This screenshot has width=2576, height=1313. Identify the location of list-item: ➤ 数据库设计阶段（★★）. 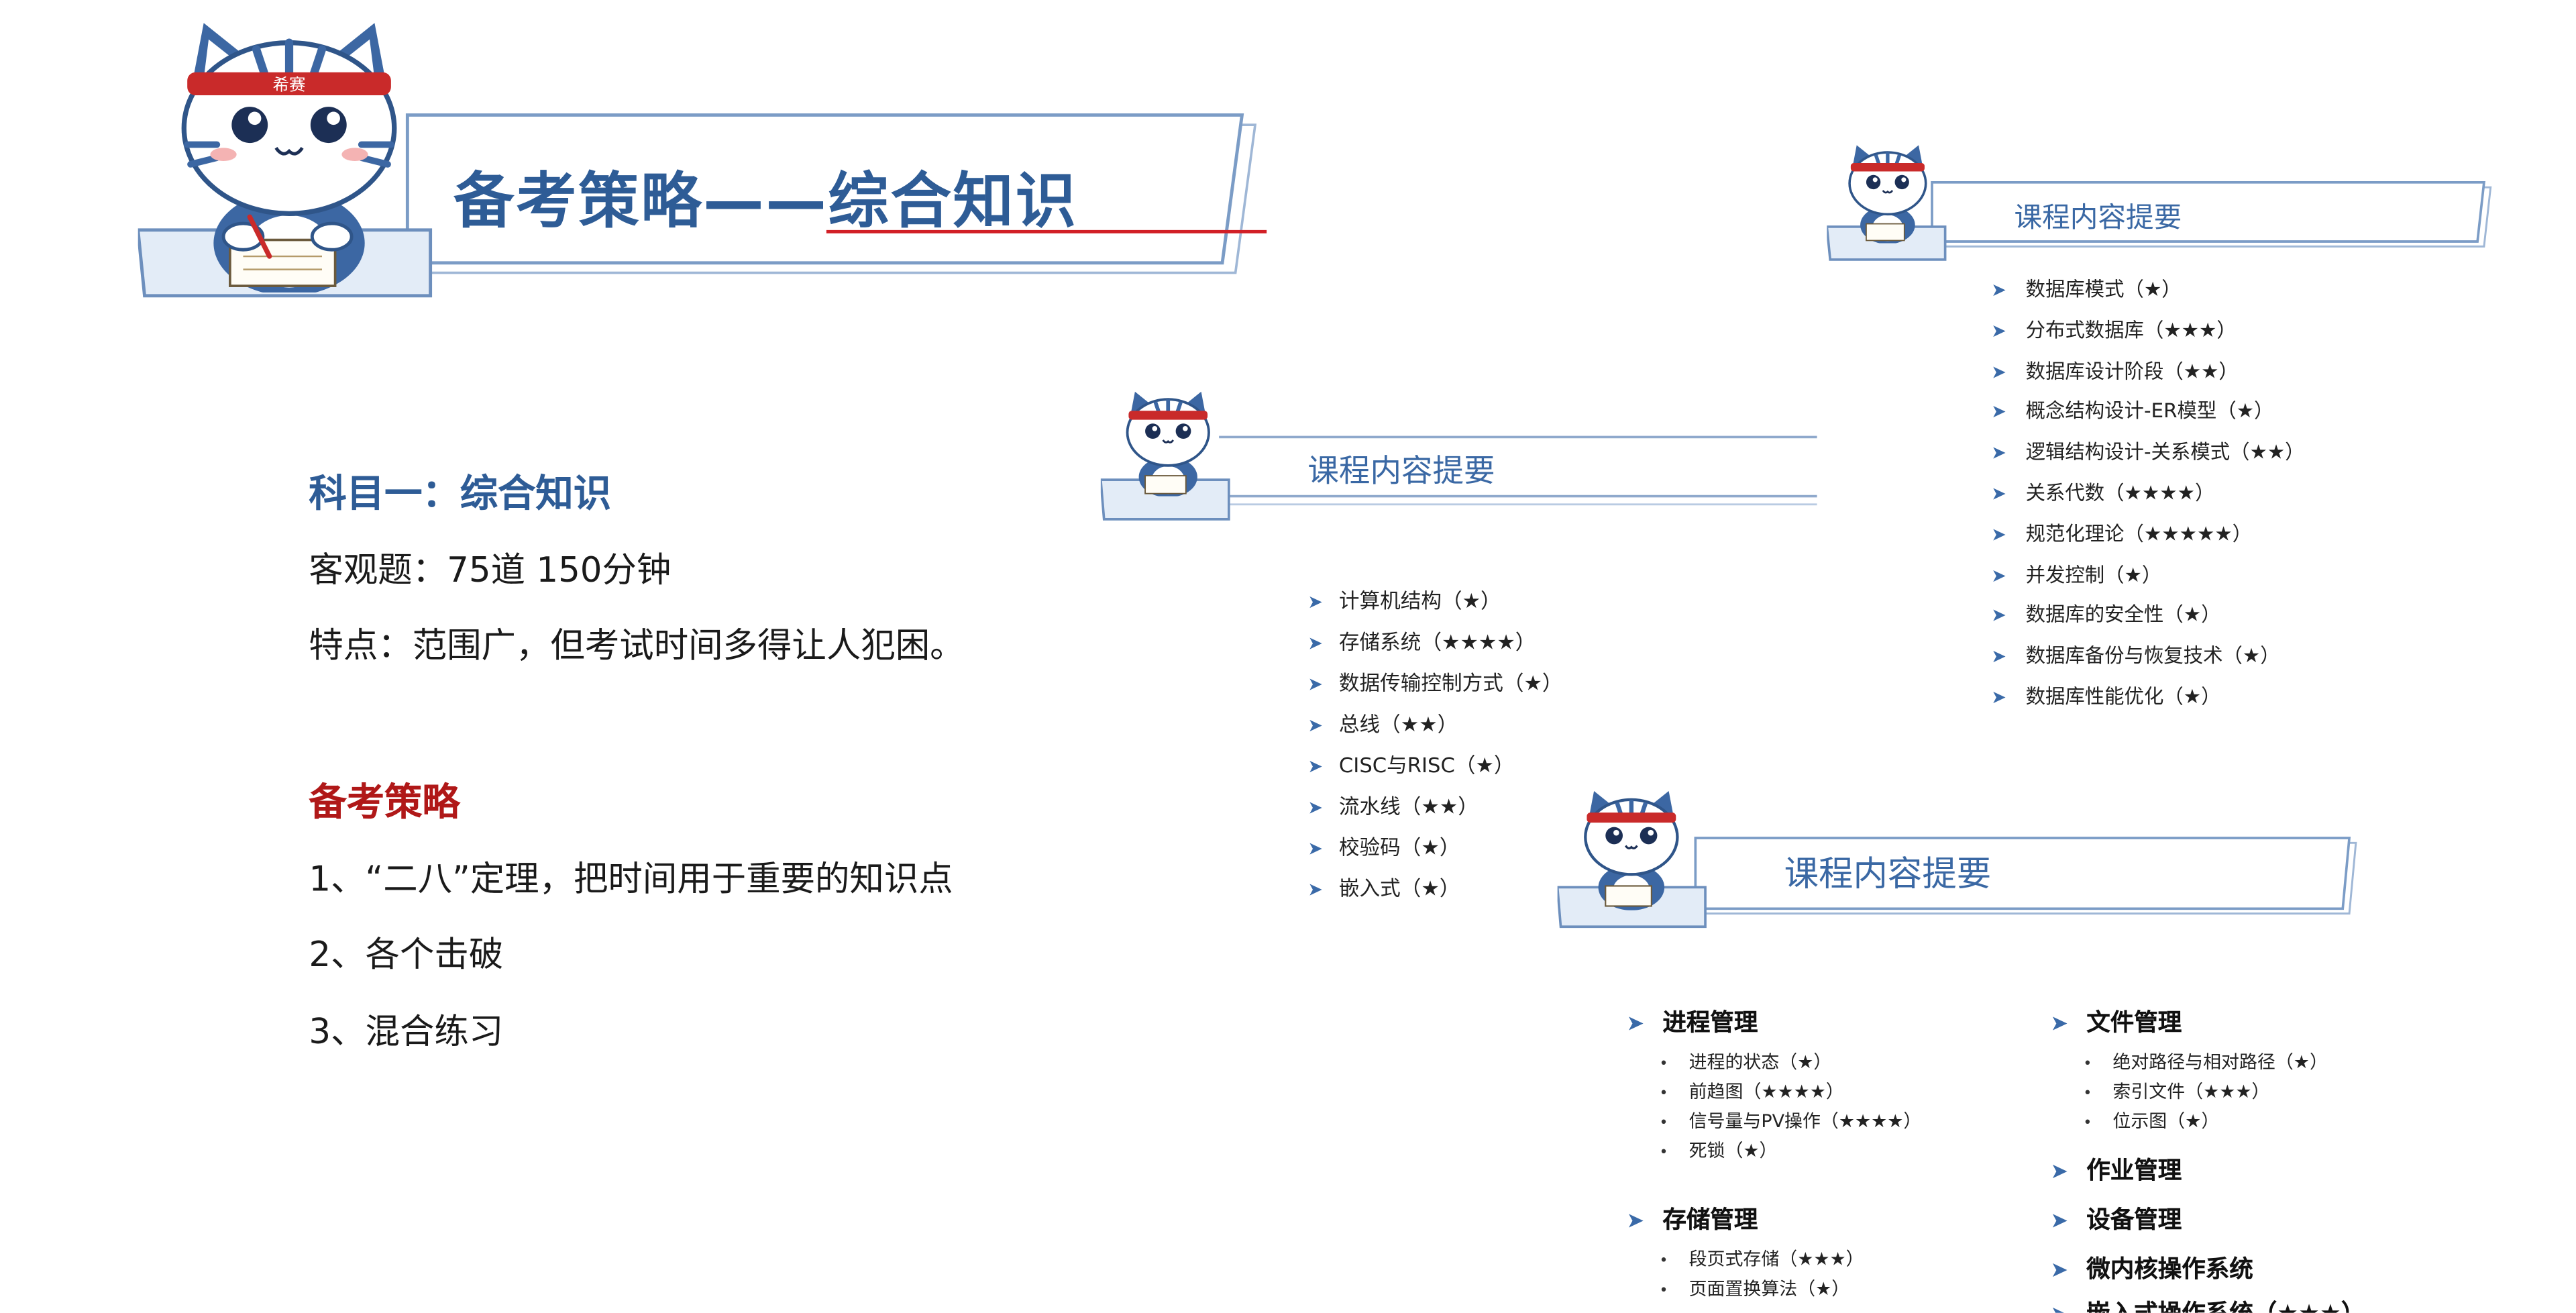
(2147, 371).